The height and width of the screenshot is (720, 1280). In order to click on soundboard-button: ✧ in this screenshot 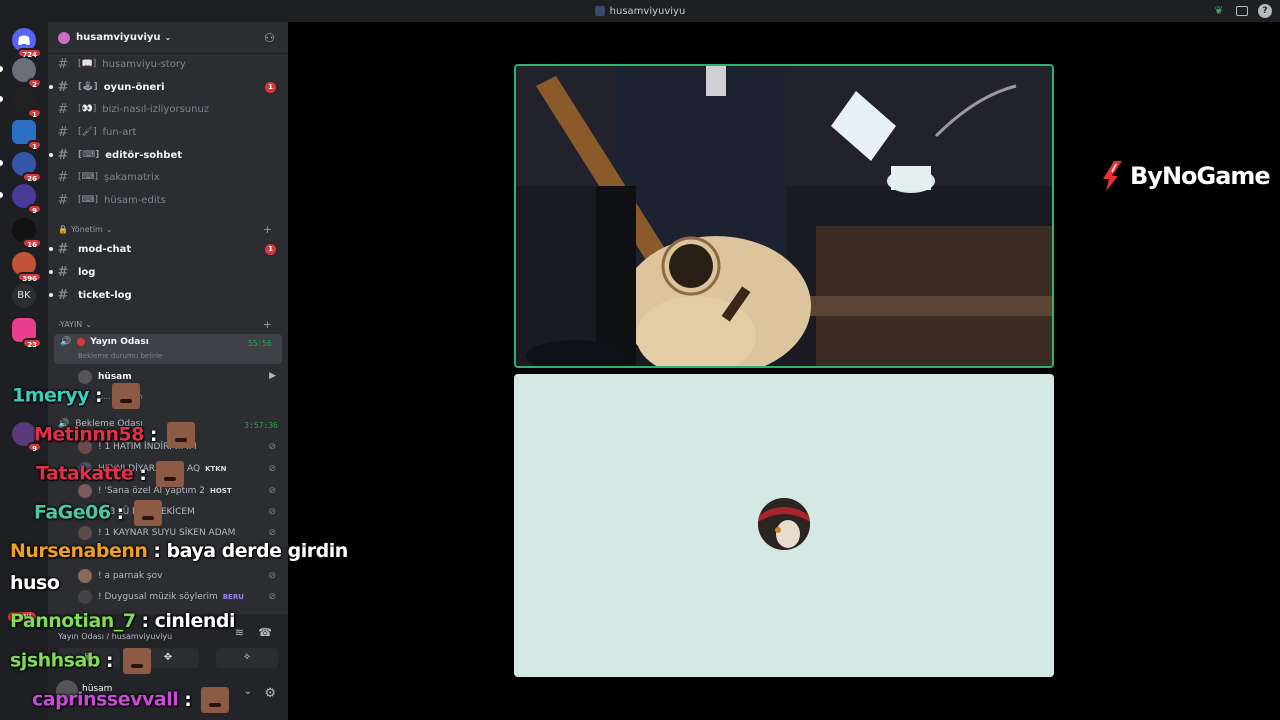, I will do `click(247, 658)`.